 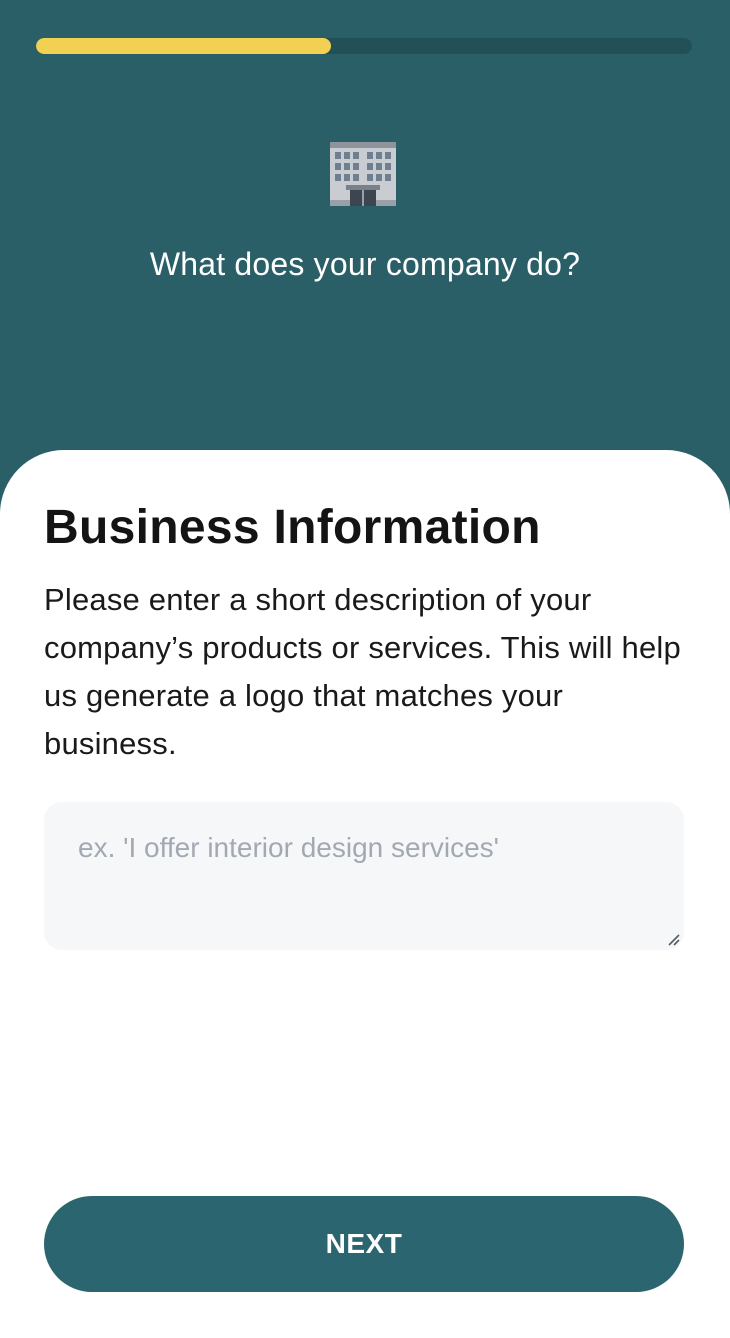 I want to click on page-title: Business Information, so click(x=292, y=527).